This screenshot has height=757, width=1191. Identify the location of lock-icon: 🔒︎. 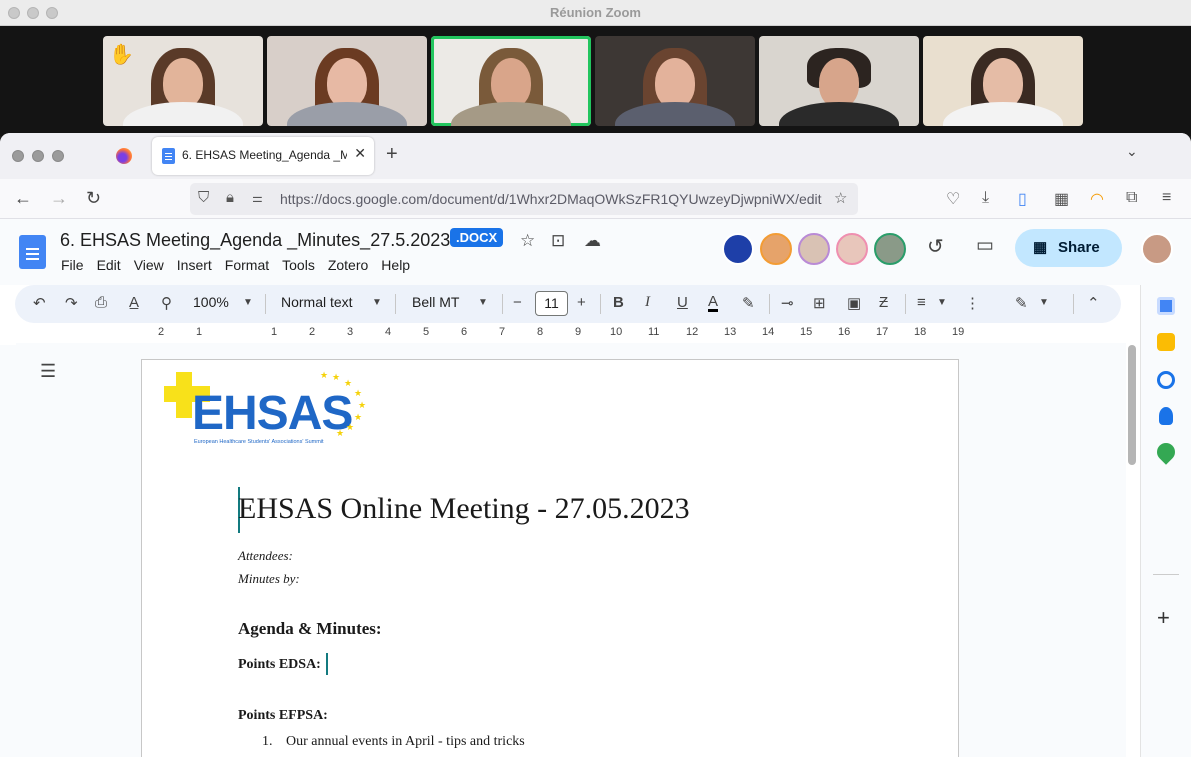
(230, 197).